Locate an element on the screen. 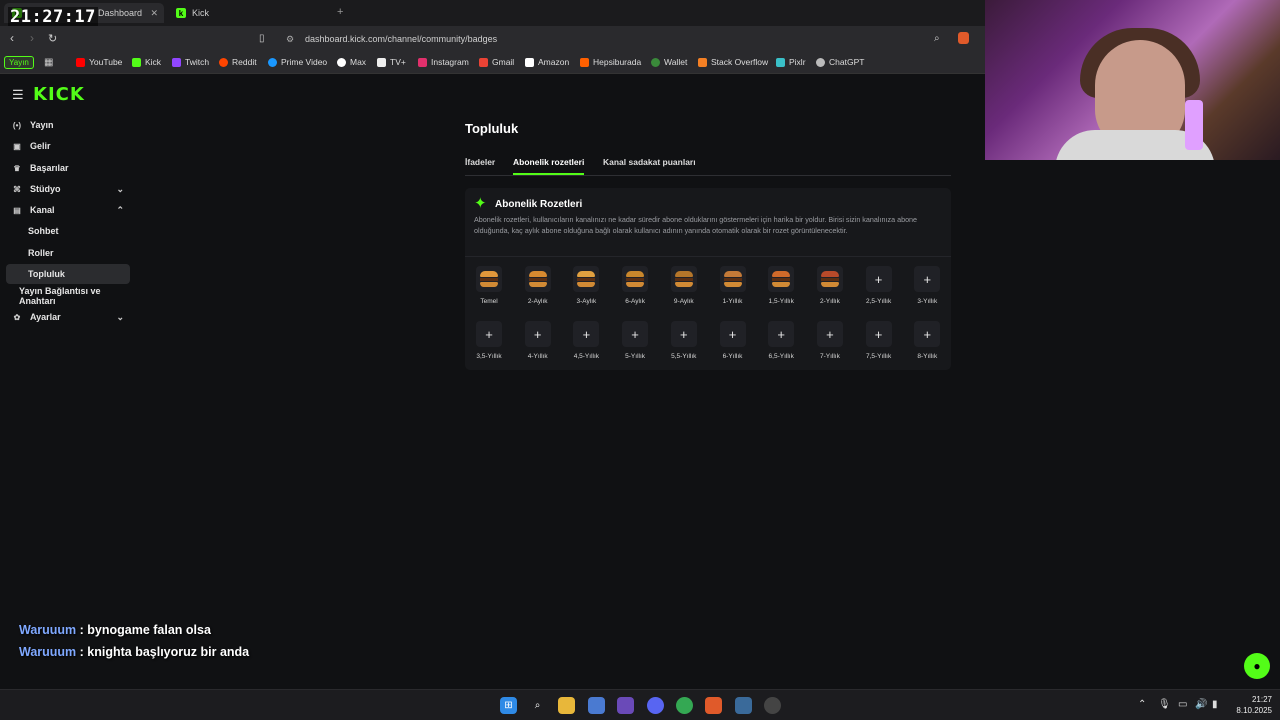 This screenshot has height=720, width=1280. badge-slot: +7,5-Yıllık is located at coordinates (879, 340).